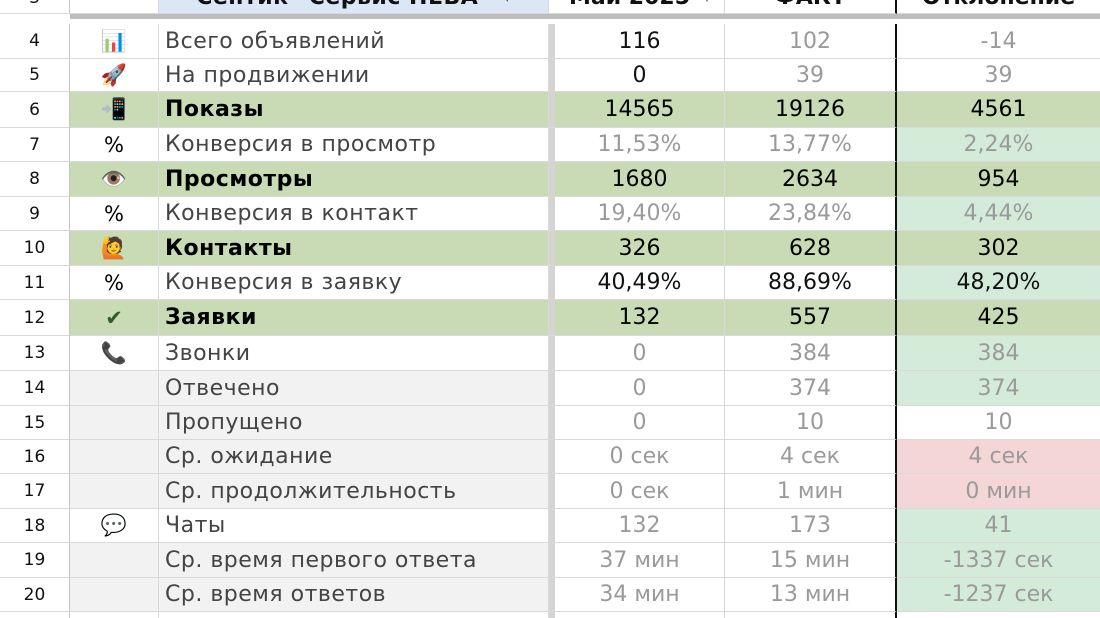 This screenshot has height=618, width=1100. Describe the element at coordinates (35, 457) in the screenshot. I see `row-number: 16` at that location.